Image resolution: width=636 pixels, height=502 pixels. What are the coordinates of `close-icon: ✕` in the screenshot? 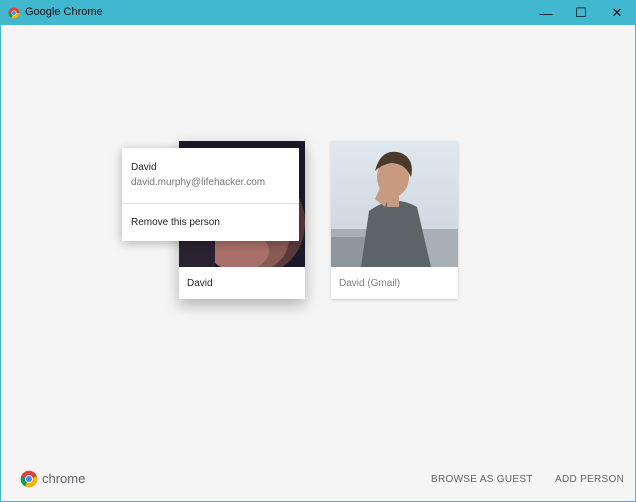 It's located at (617, 12).